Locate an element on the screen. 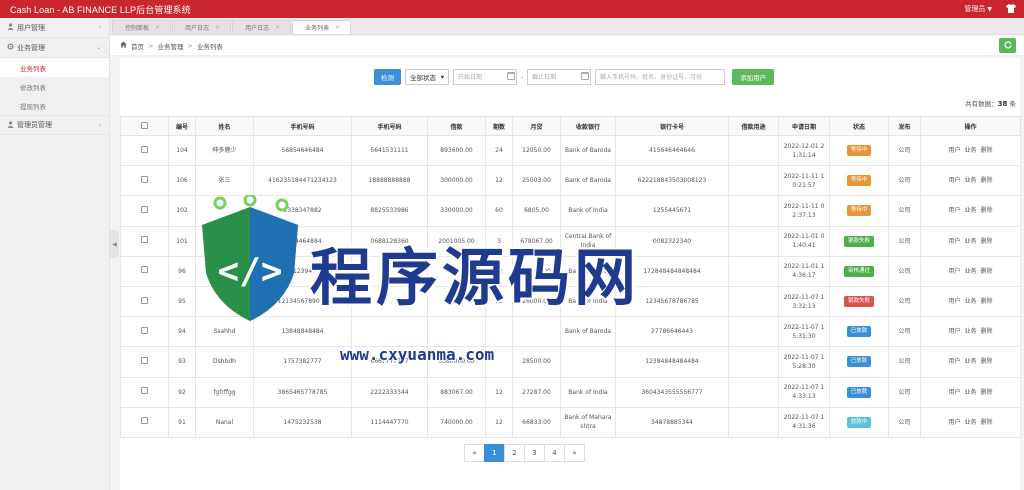  cell-name: Nanal is located at coordinates (224, 422).